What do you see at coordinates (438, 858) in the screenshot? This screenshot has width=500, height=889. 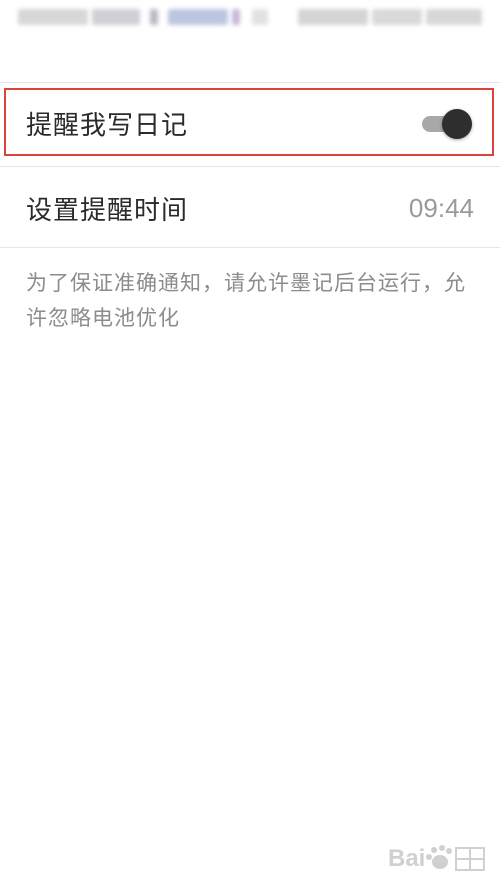 I see `baidu-paw-logo-icon: Bai` at bounding box center [438, 858].